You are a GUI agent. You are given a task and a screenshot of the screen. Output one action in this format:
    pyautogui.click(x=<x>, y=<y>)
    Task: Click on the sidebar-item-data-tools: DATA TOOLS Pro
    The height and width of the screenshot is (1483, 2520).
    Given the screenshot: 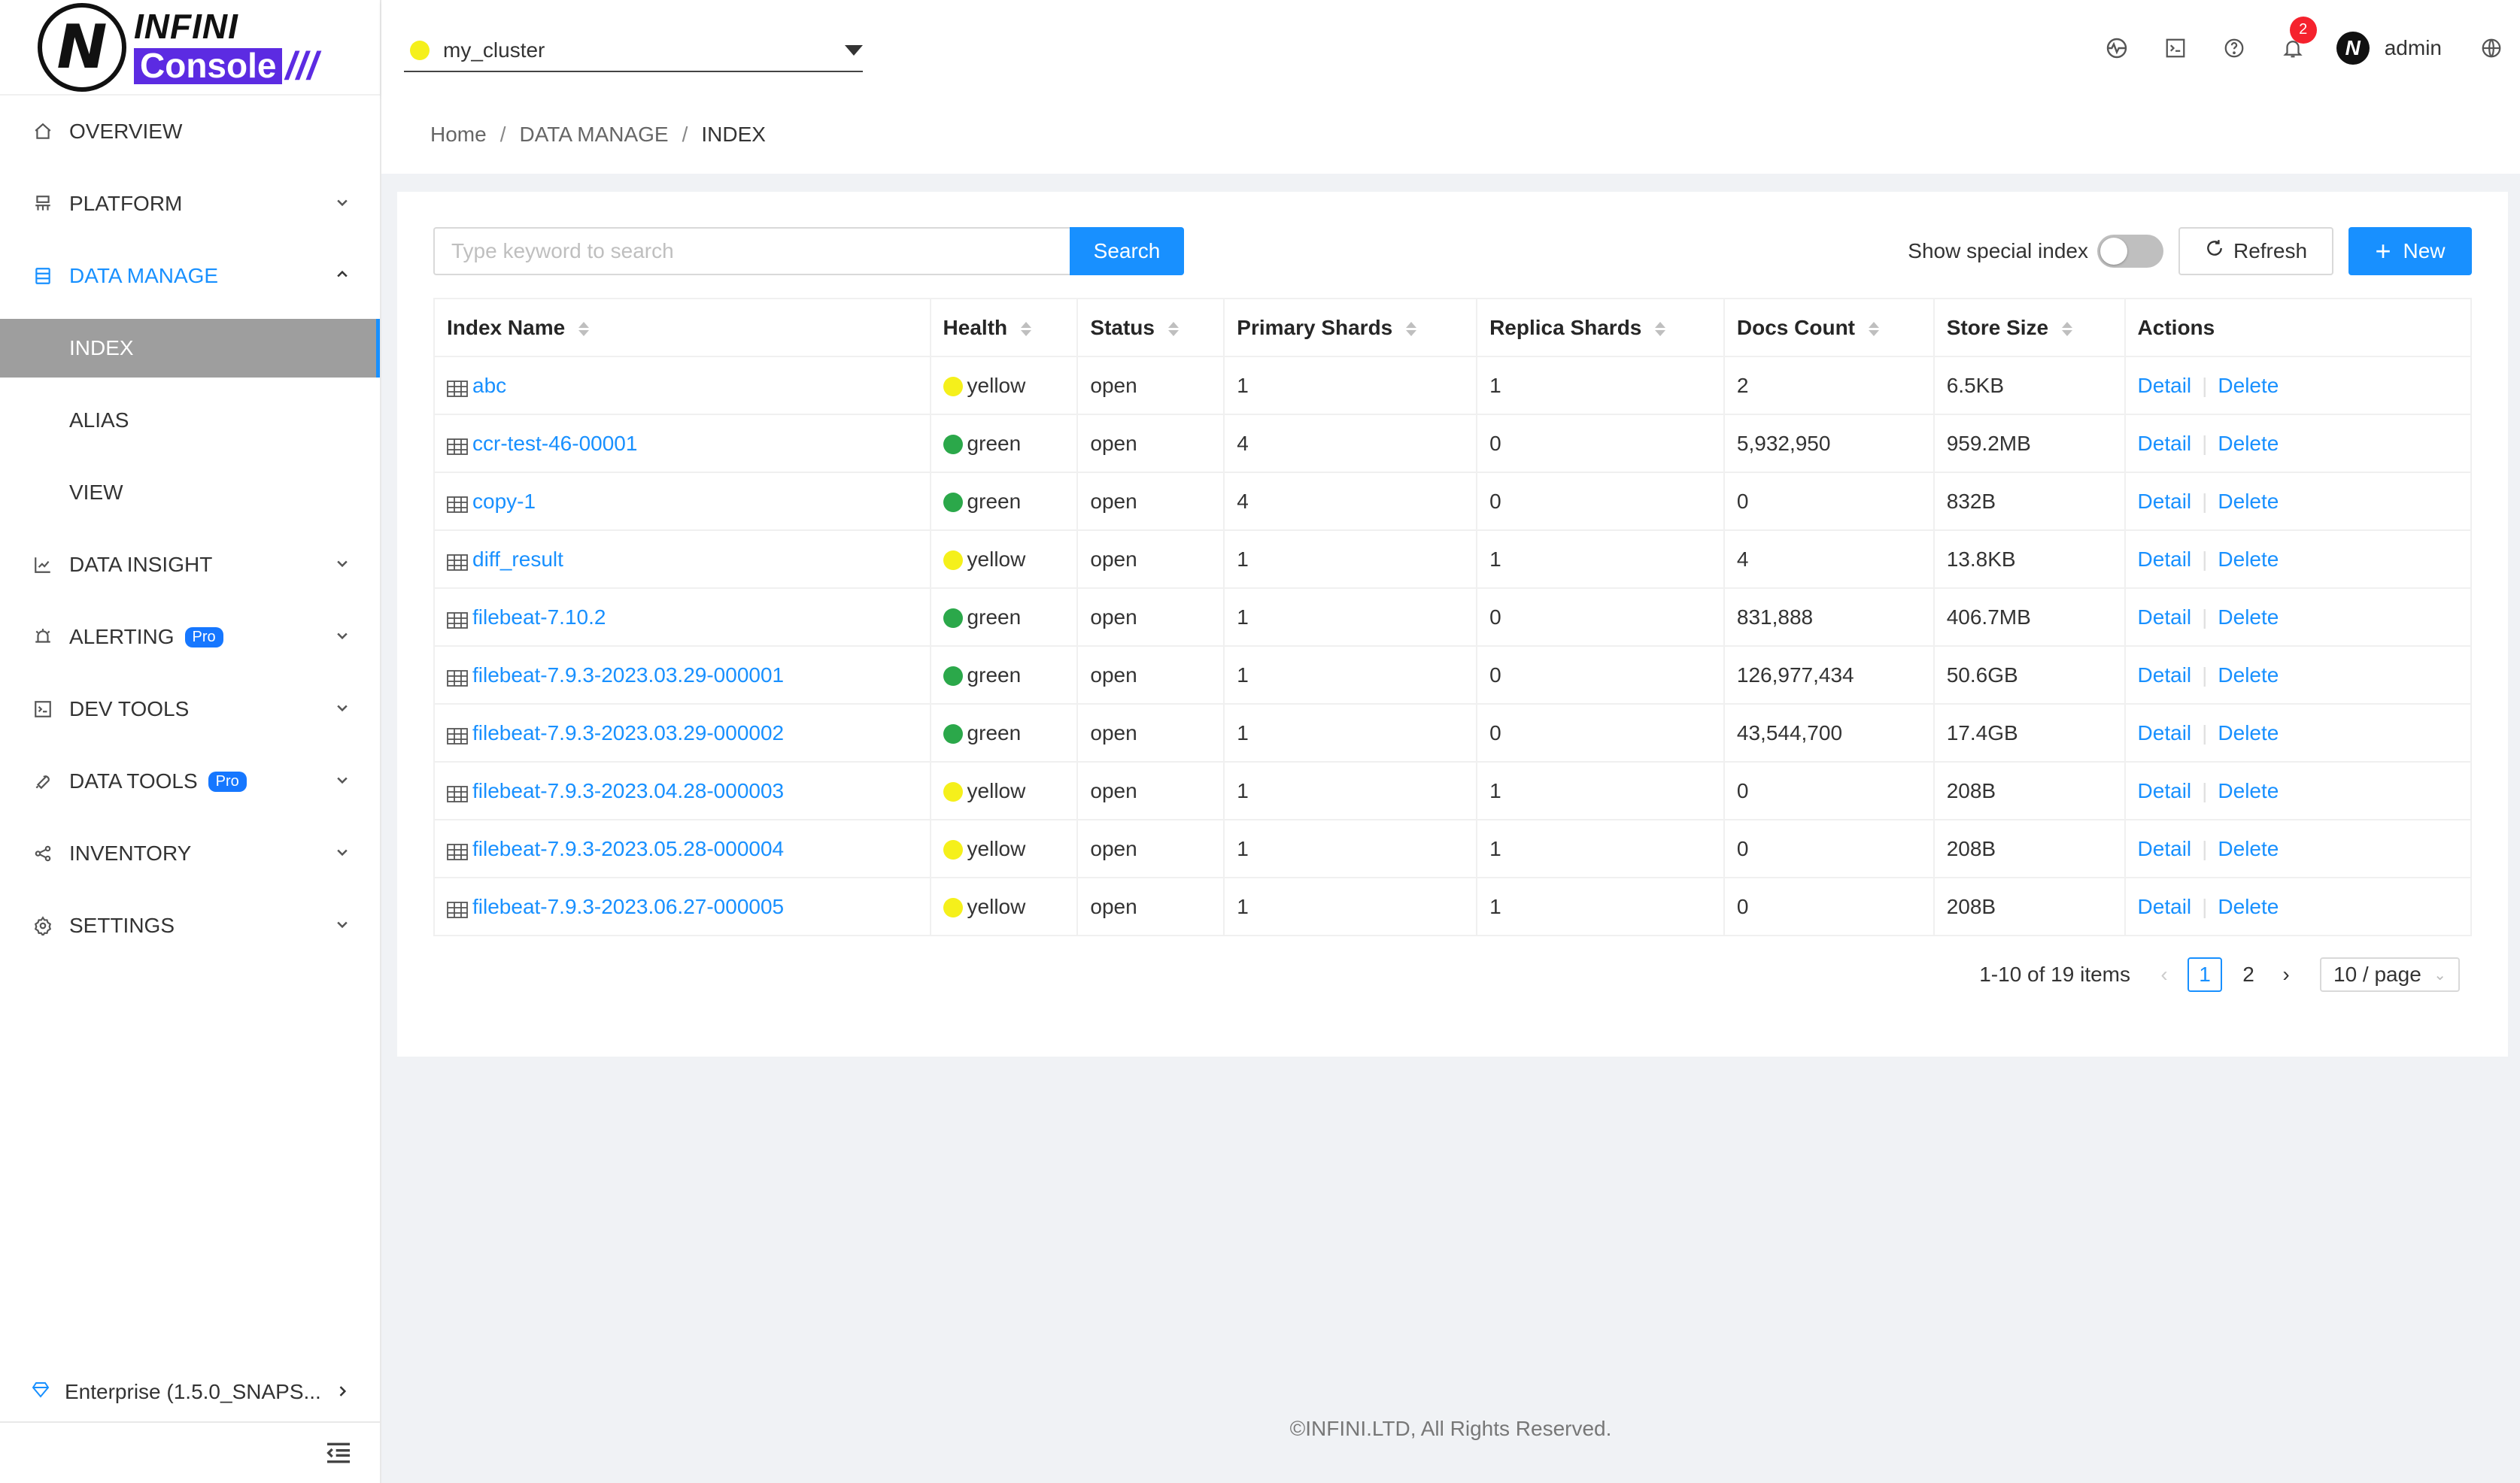 What is the action you would take?
    pyautogui.click(x=190, y=781)
    